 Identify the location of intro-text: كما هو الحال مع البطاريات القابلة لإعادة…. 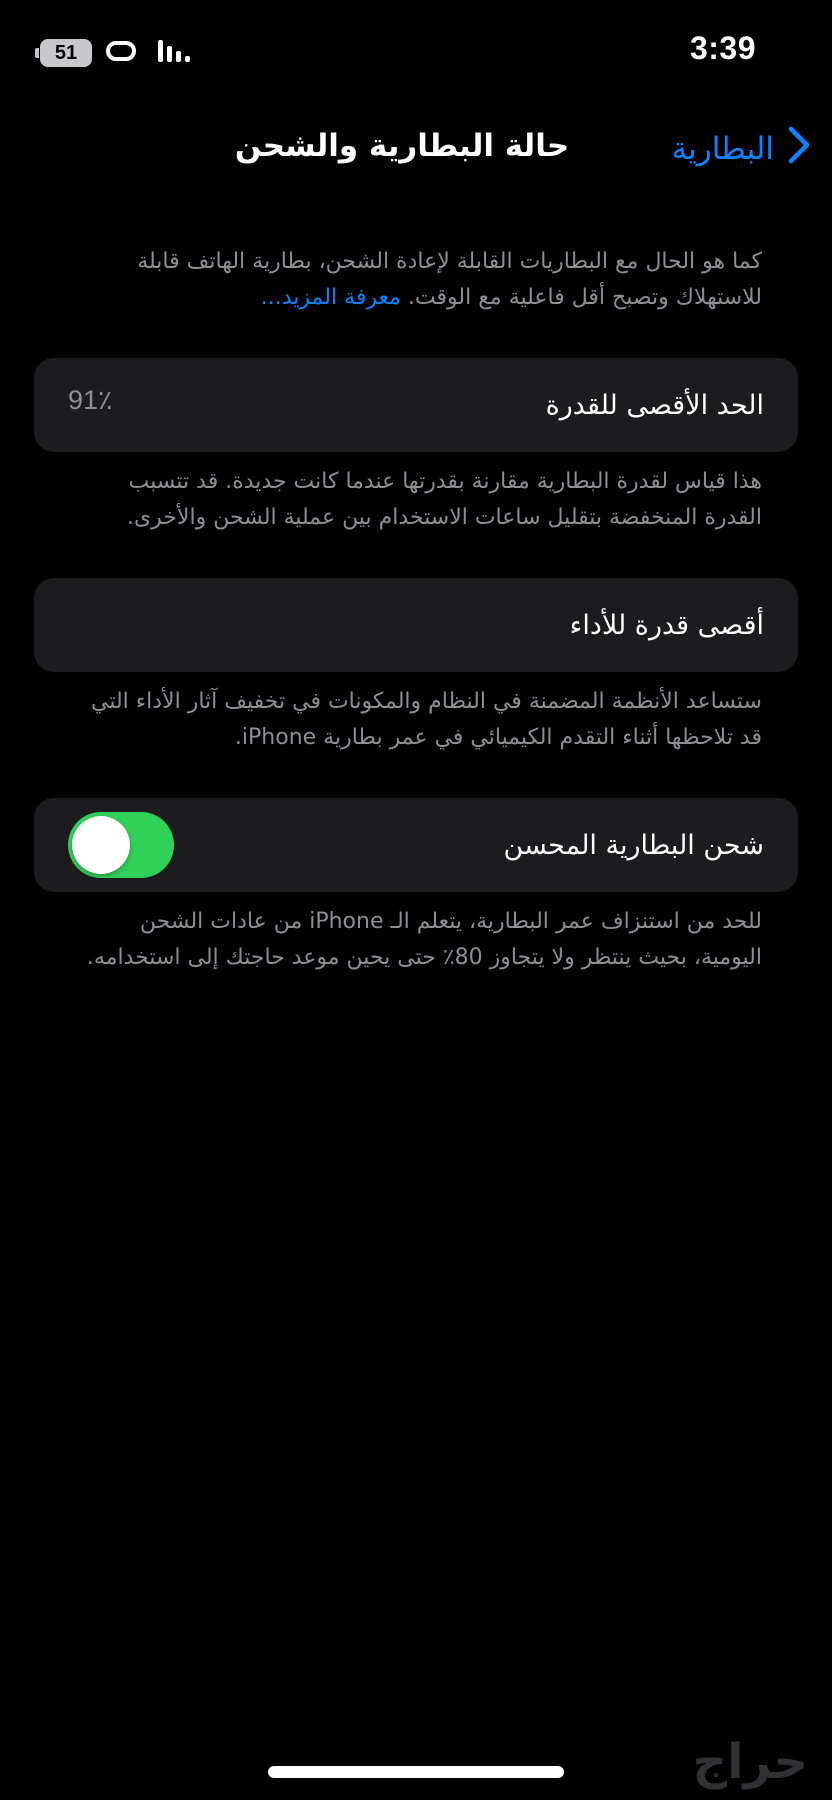
(416, 280).